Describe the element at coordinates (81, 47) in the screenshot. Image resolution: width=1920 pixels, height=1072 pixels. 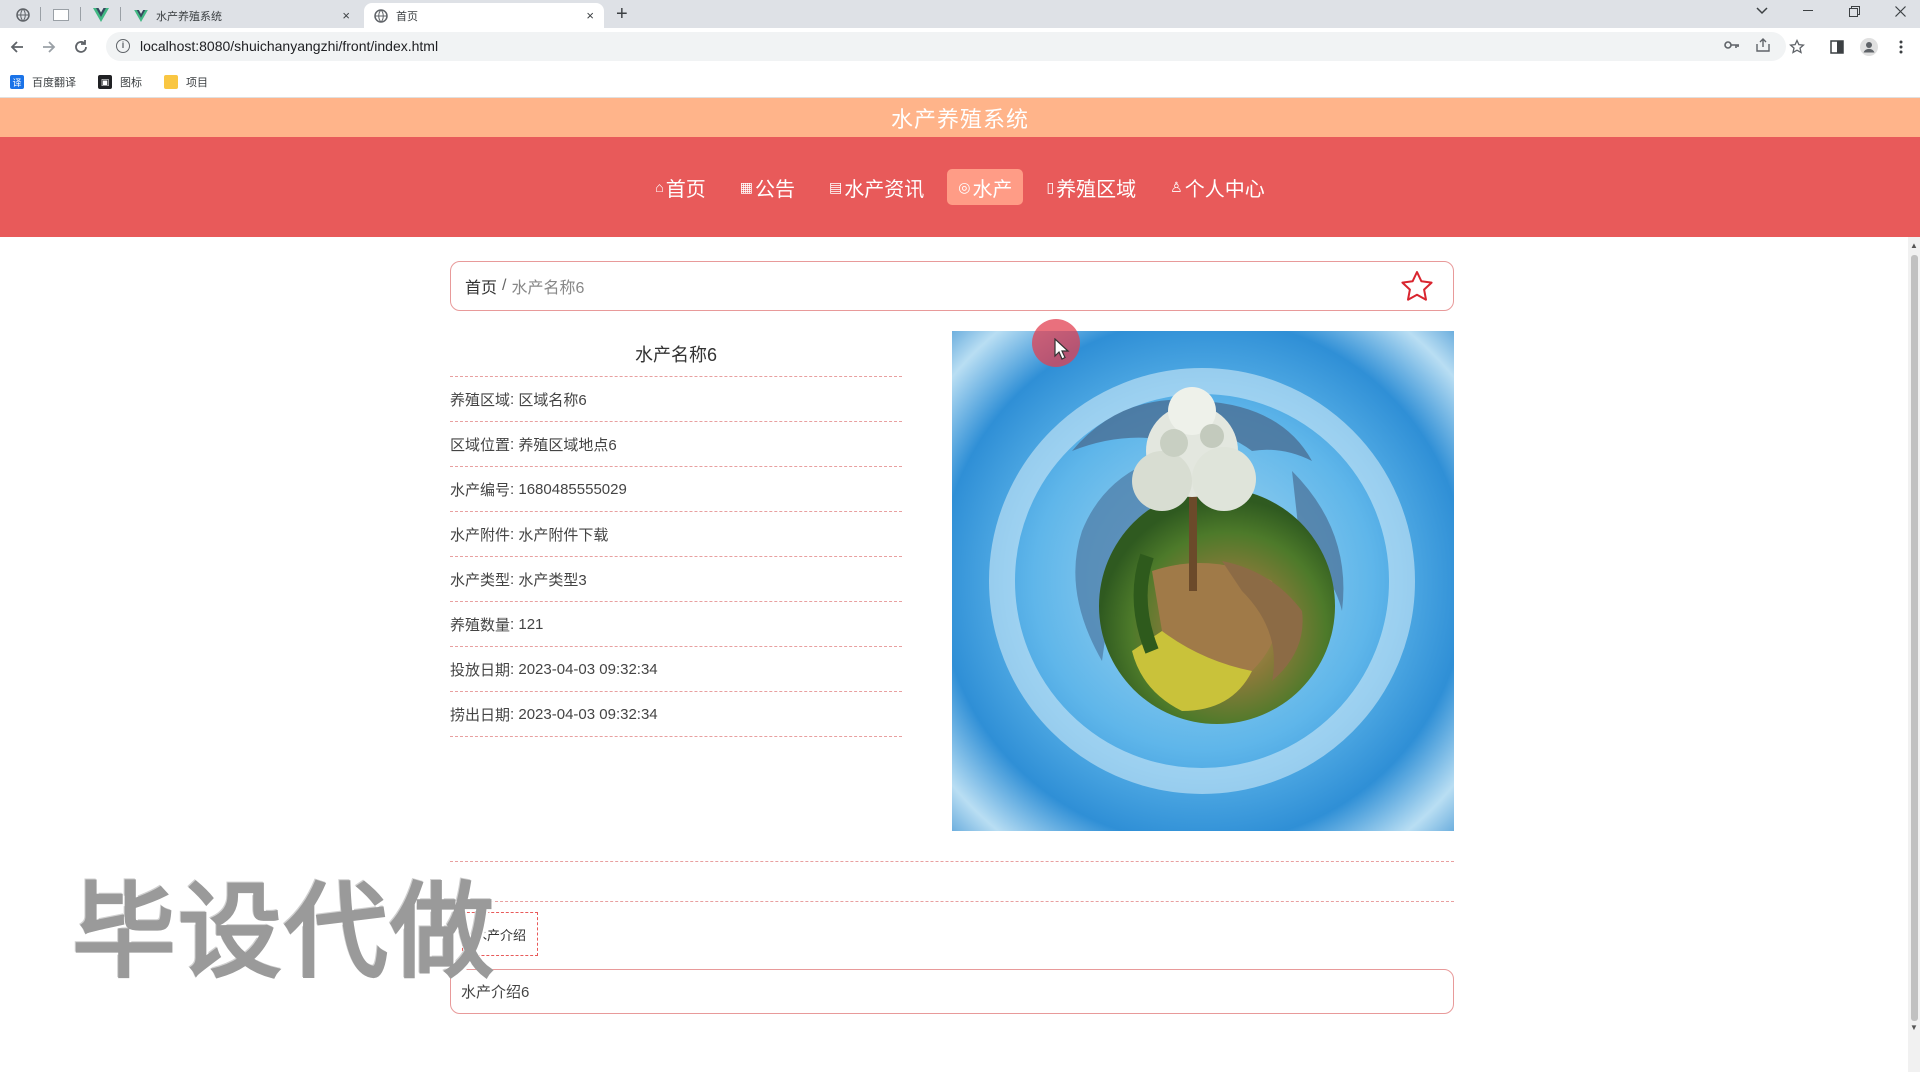
I see `reload-icon` at that location.